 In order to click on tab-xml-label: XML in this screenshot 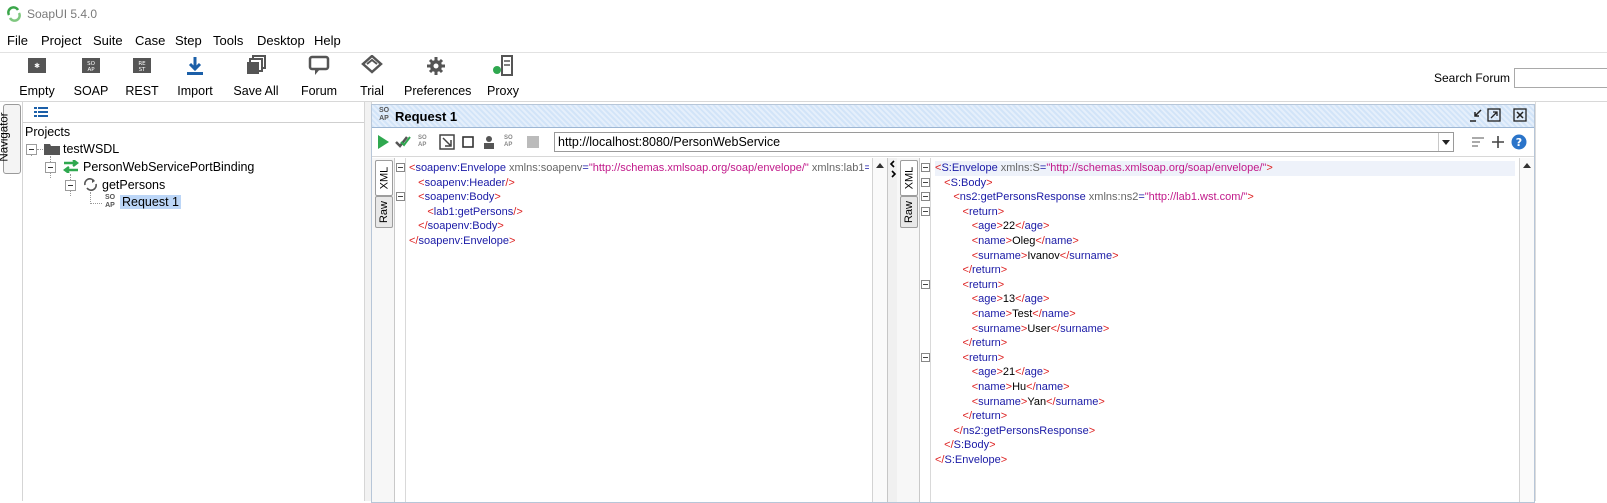, I will do `click(909, 178)`.